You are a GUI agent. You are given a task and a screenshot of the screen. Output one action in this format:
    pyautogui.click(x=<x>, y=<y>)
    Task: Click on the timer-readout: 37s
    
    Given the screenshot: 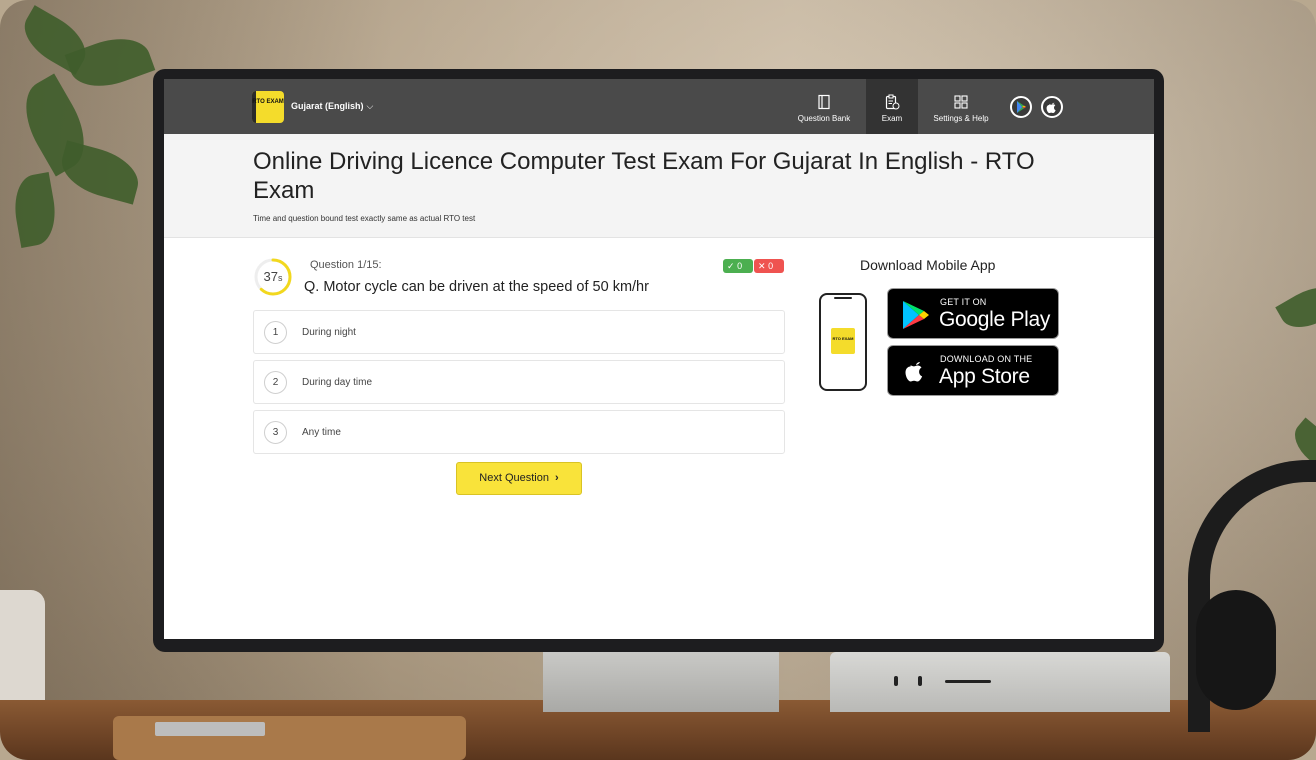 What is the action you would take?
    pyautogui.click(x=273, y=276)
    